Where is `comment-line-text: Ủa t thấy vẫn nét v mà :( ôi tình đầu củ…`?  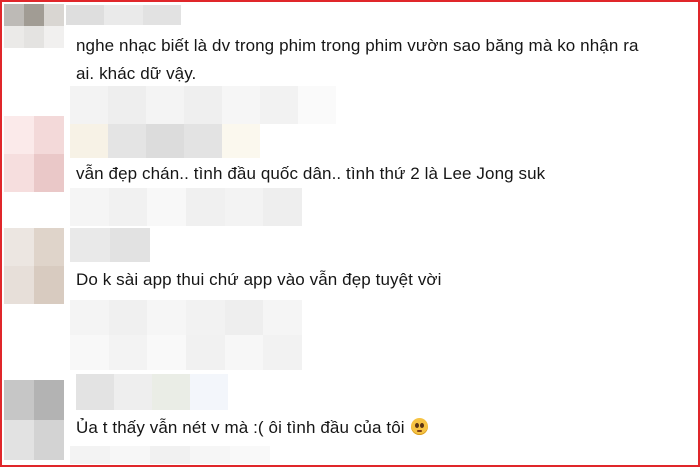 comment-line-text: Ủa t thấy vẫn nét v mà :( ôi tình đầu củ… is located at coordinates (240, 427).